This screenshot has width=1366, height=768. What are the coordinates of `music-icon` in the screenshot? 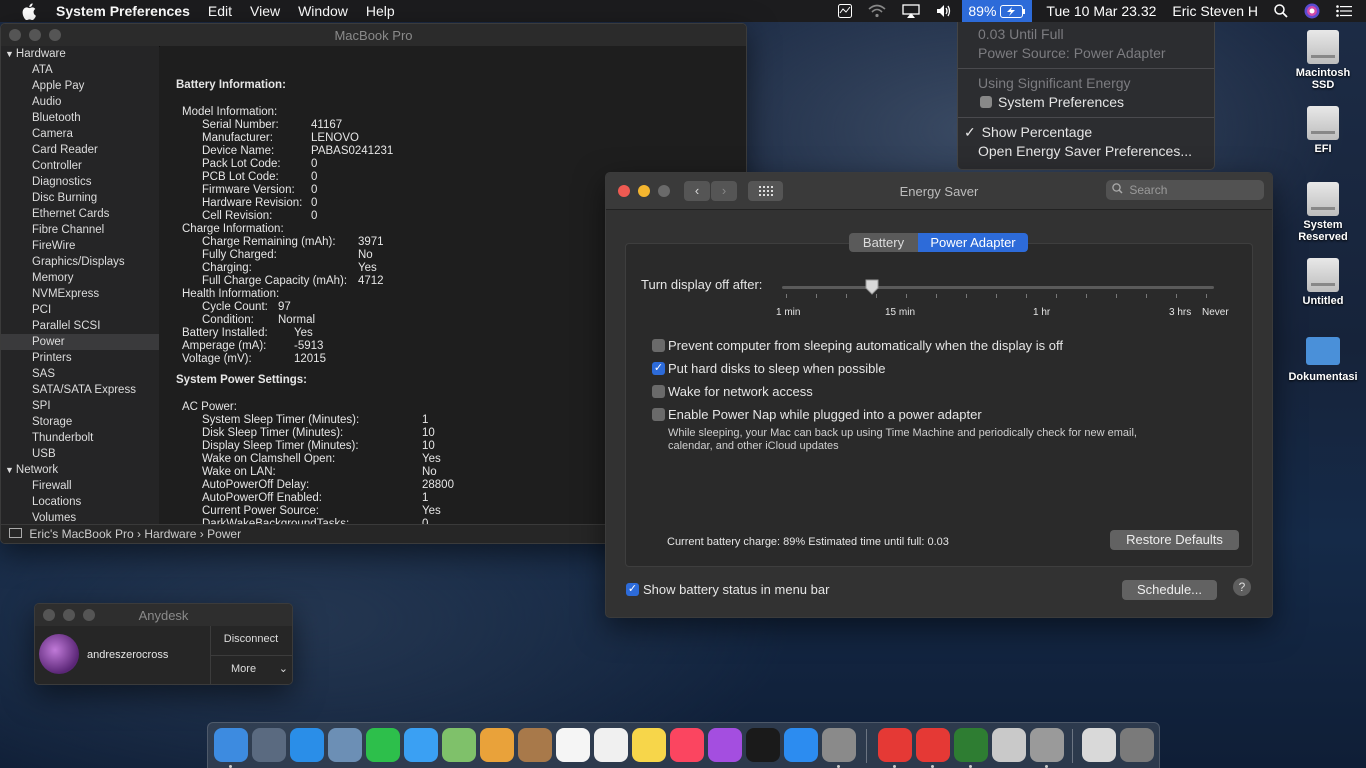 It's located at (687, 745).